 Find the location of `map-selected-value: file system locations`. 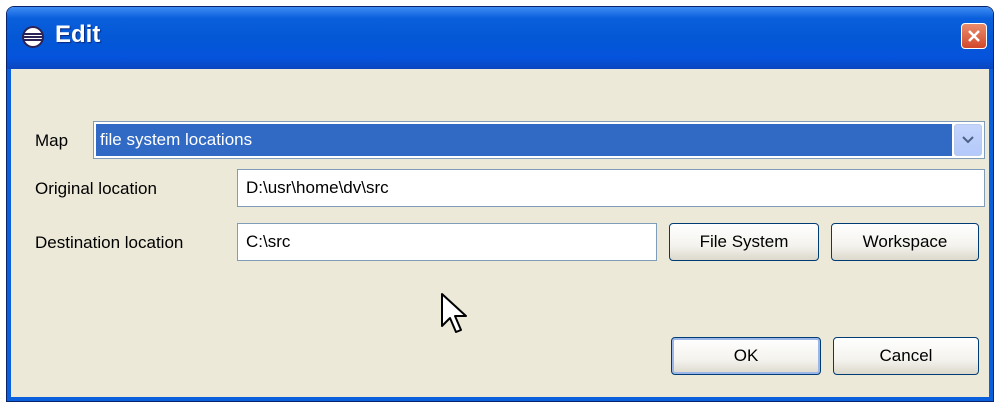

map-selected-value: file system locations is located at coordinates (524, 140).